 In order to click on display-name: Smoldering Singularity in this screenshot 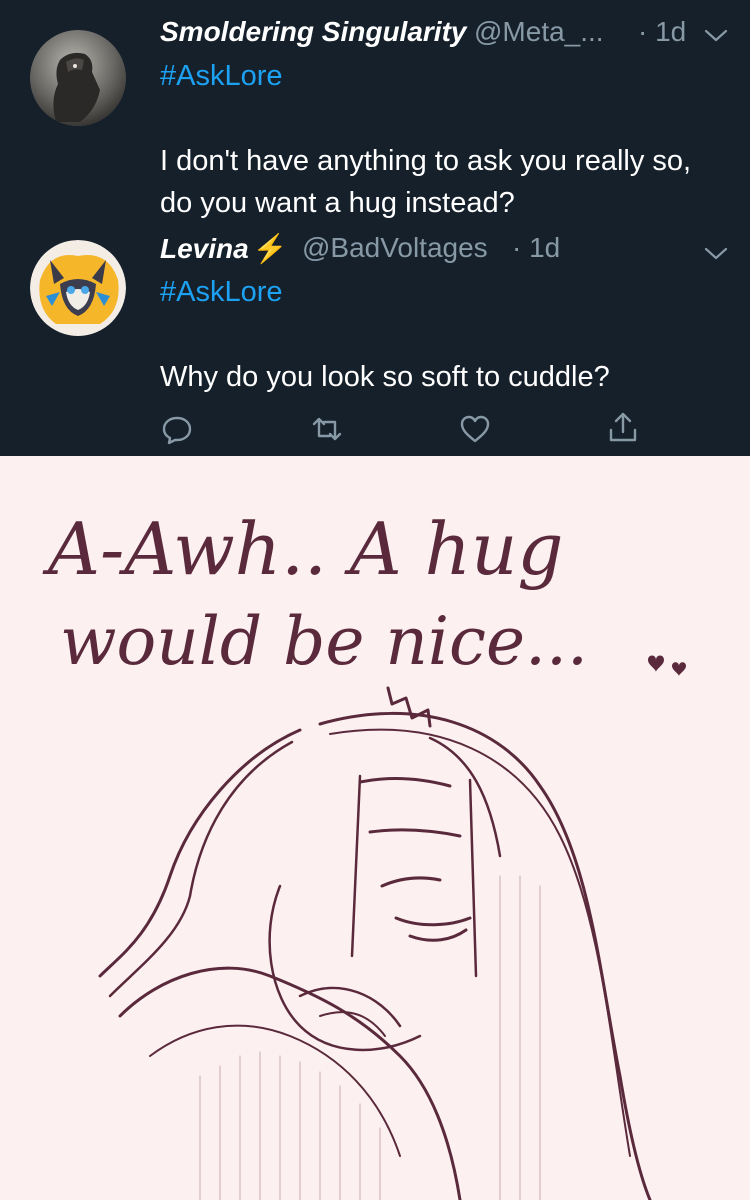, I will do `click(313, 32)`.